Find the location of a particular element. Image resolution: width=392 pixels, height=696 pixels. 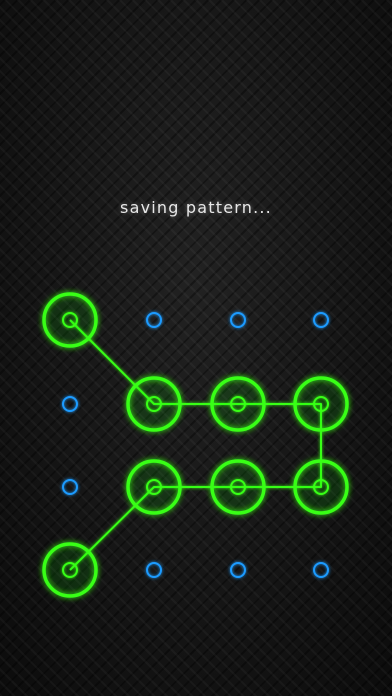

pattern-node-r2-c2-selected is located at coordinates (154, 404).